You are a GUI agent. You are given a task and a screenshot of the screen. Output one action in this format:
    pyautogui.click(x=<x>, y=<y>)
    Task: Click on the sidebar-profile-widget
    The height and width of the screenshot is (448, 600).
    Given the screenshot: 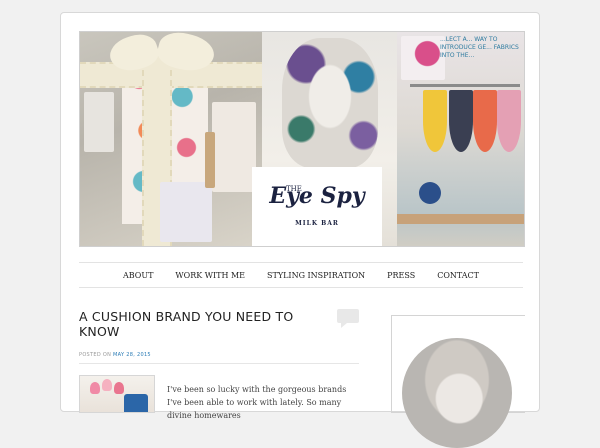 What is the action you would take?
    pyautogui.click(x=458, y=381)
    